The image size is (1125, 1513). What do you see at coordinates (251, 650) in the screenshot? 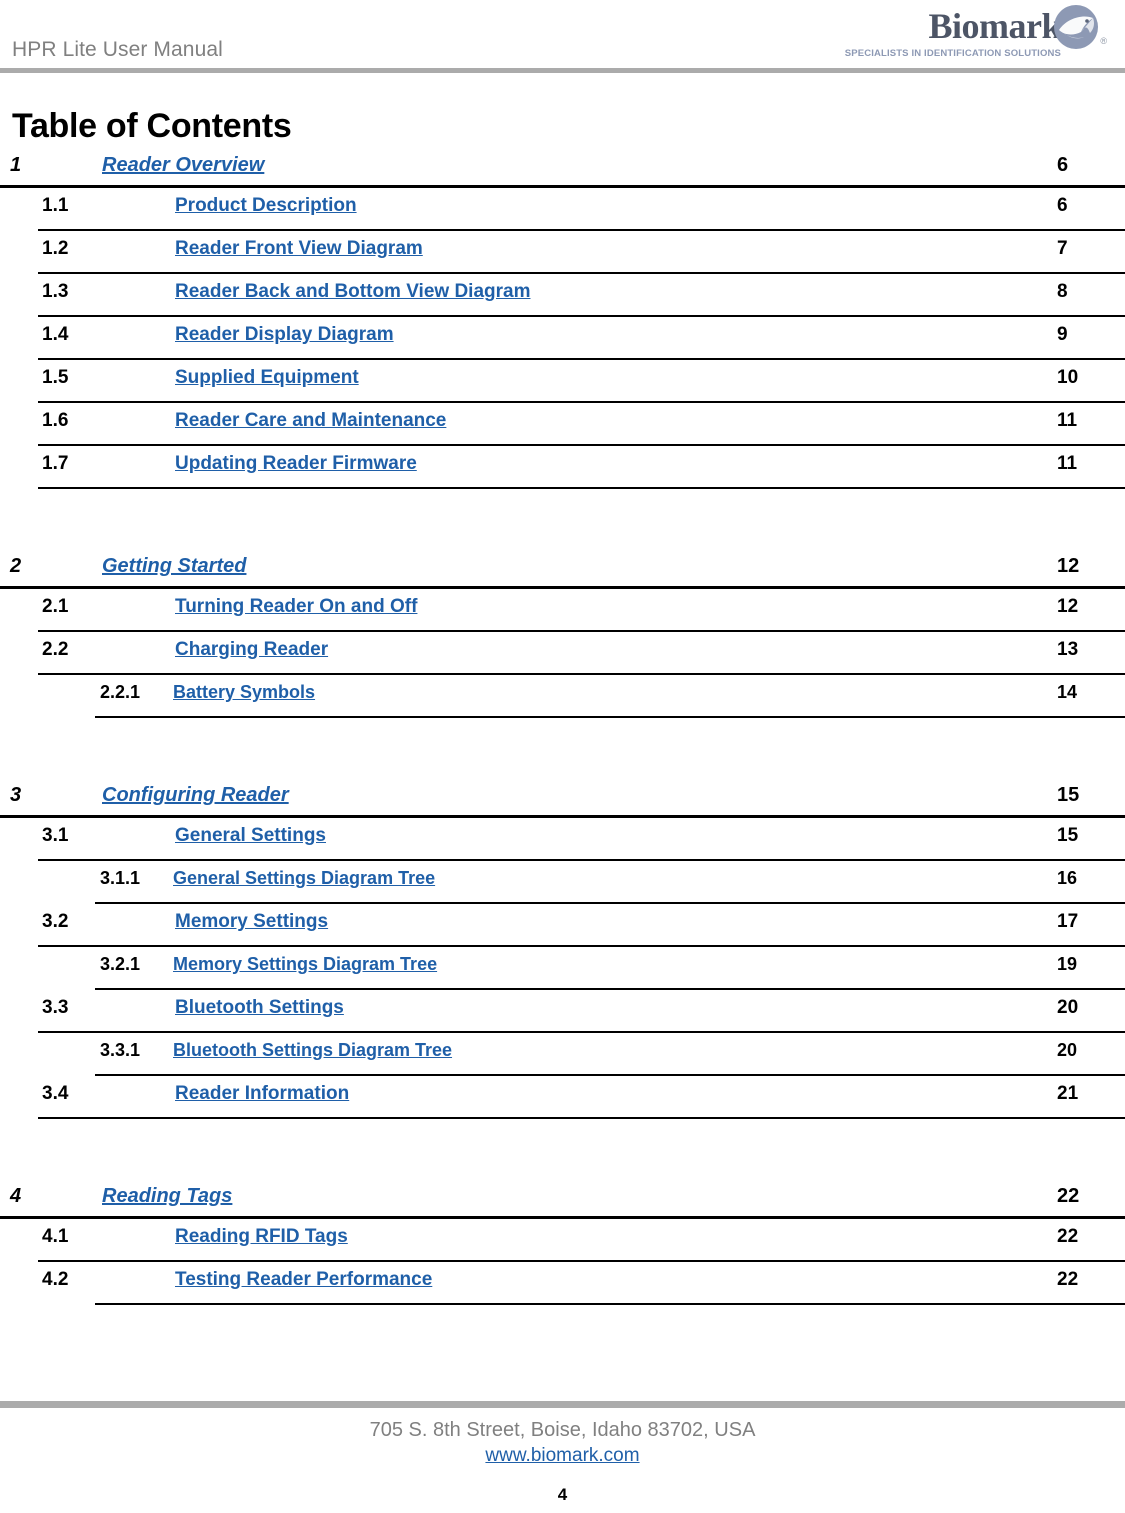
I see `toc-entry-link: Charging Reader` at bounding box center [251, 650].